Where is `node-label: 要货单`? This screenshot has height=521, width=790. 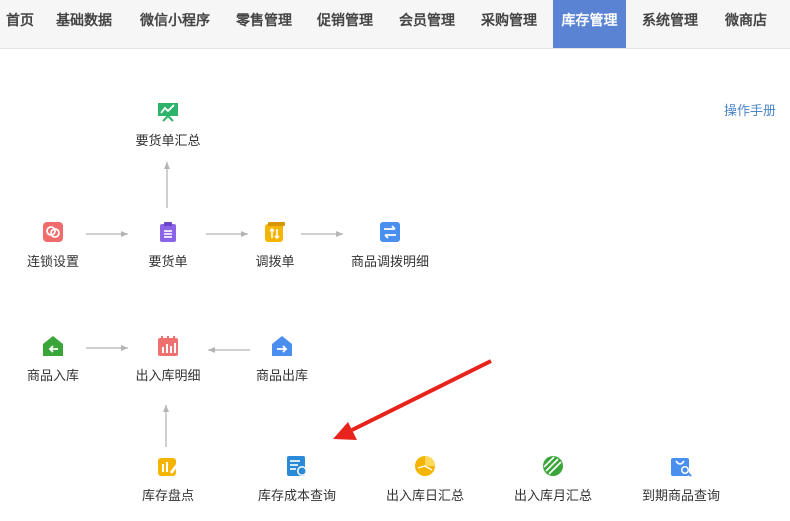 node-label: 要货单 is located at coordinates (168, 262).